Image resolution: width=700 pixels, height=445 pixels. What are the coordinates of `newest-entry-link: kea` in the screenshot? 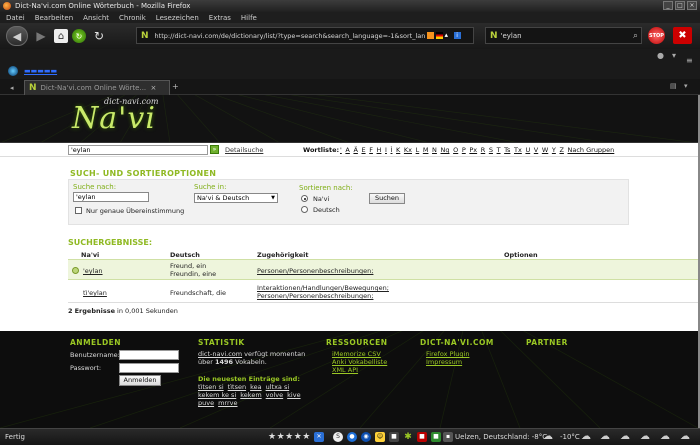 It's located at (256, 387).